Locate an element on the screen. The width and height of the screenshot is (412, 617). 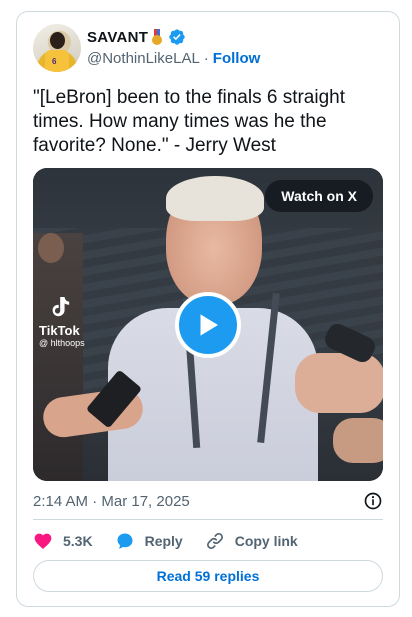
display-name: SAVANT is located at coordinates (117, 37).